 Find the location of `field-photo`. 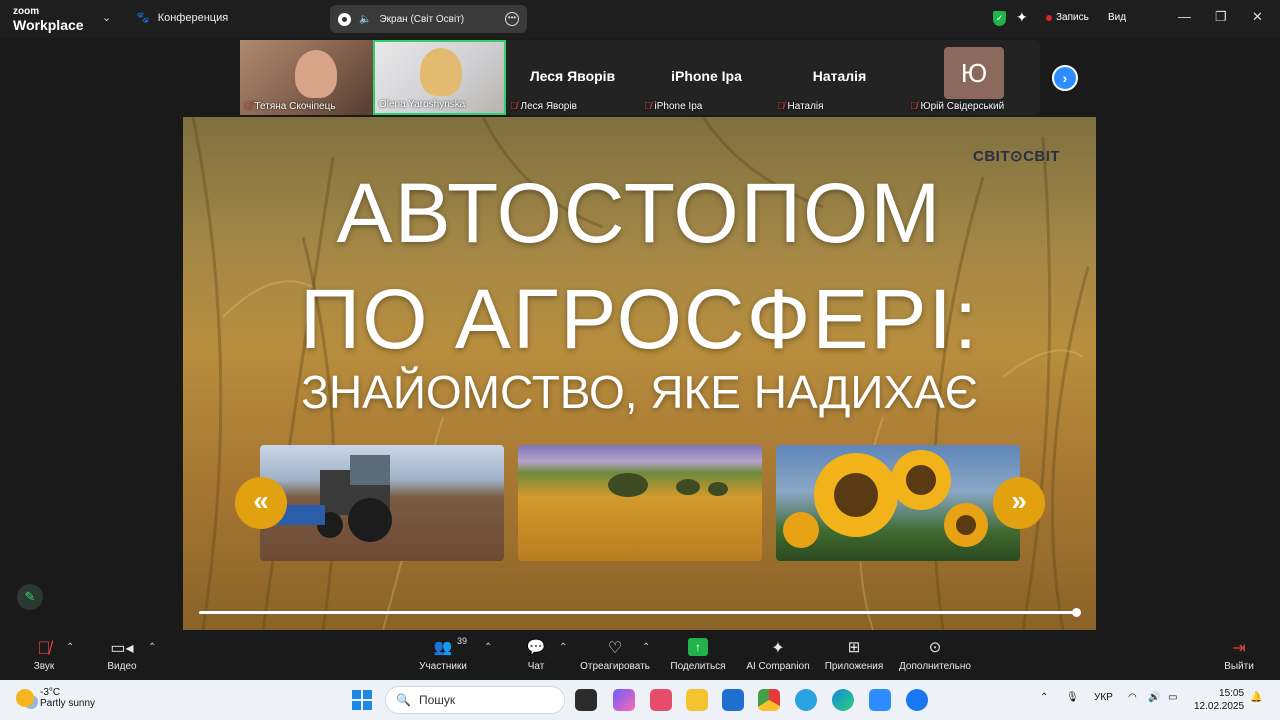

field-photo is located at coordinates (640, 503).